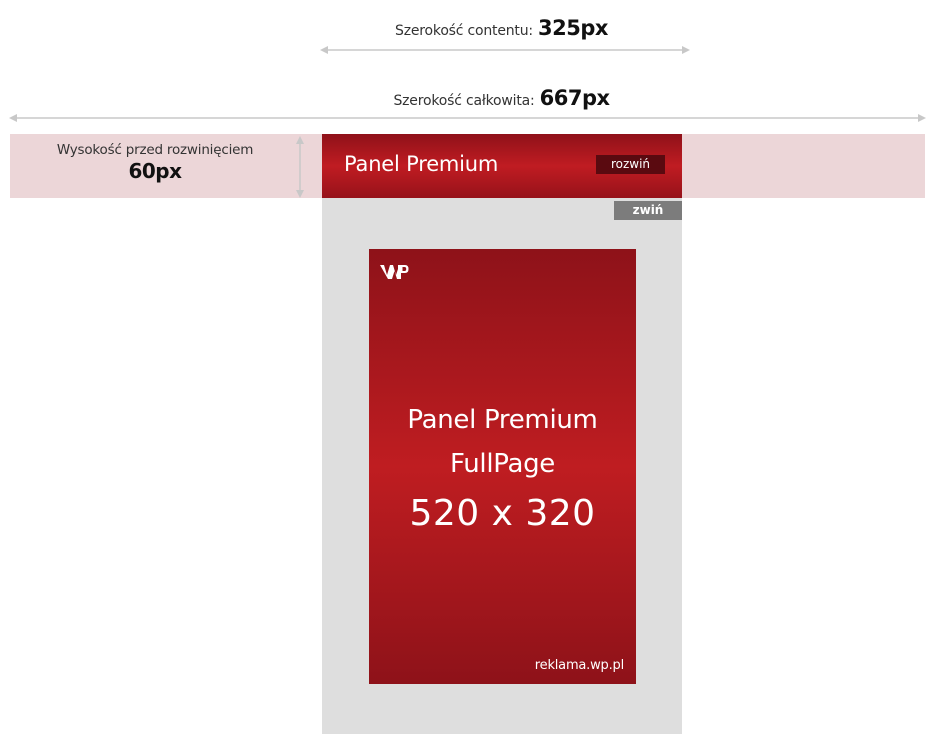 This screenshot has width=927, height=734. I want to click on height-before-expand-label: Wysokość przed rozwinięciem 60px, so click(155, 162).